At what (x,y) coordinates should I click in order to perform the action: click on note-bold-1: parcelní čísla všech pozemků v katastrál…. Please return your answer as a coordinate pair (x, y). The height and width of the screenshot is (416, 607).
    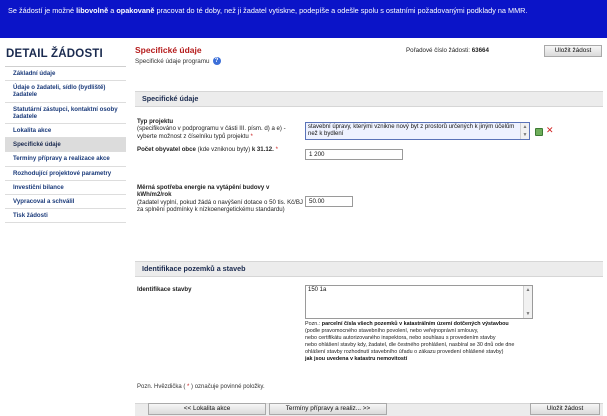
    Looking at the image, I should click on (415, 324).